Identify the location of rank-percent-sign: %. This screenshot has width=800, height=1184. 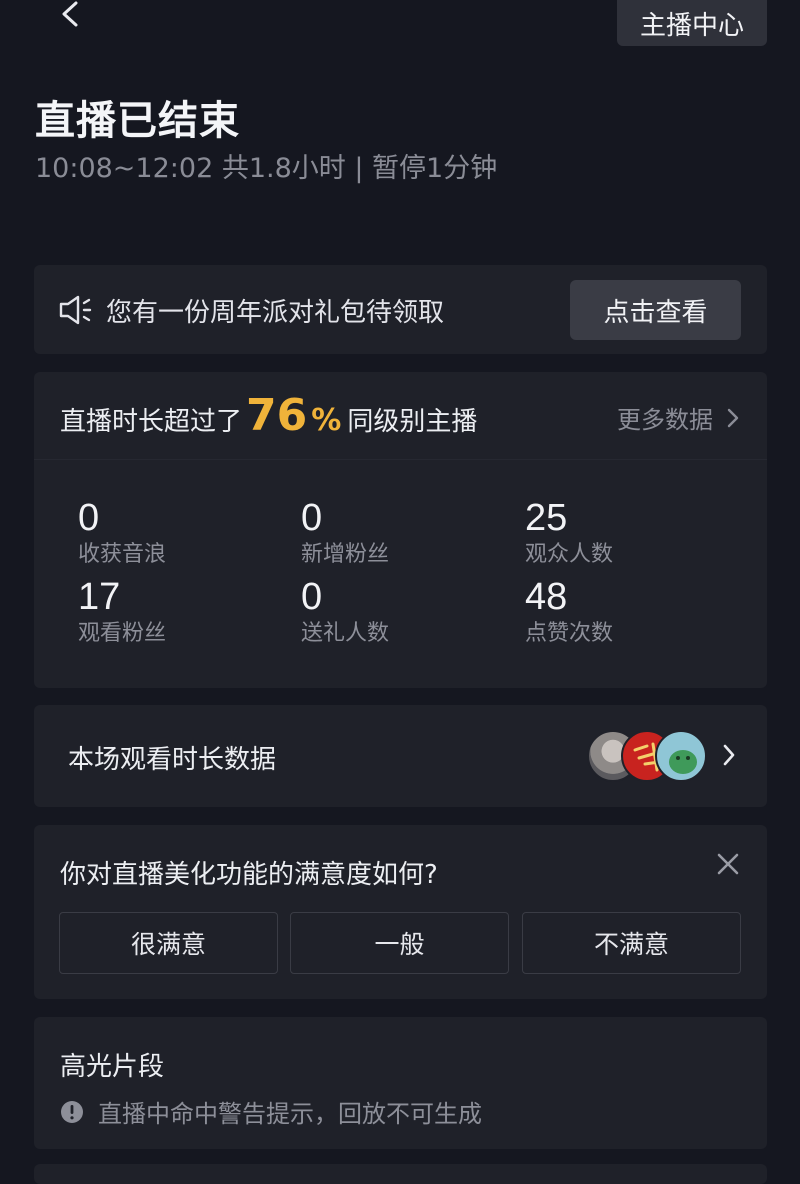
(326, 420).